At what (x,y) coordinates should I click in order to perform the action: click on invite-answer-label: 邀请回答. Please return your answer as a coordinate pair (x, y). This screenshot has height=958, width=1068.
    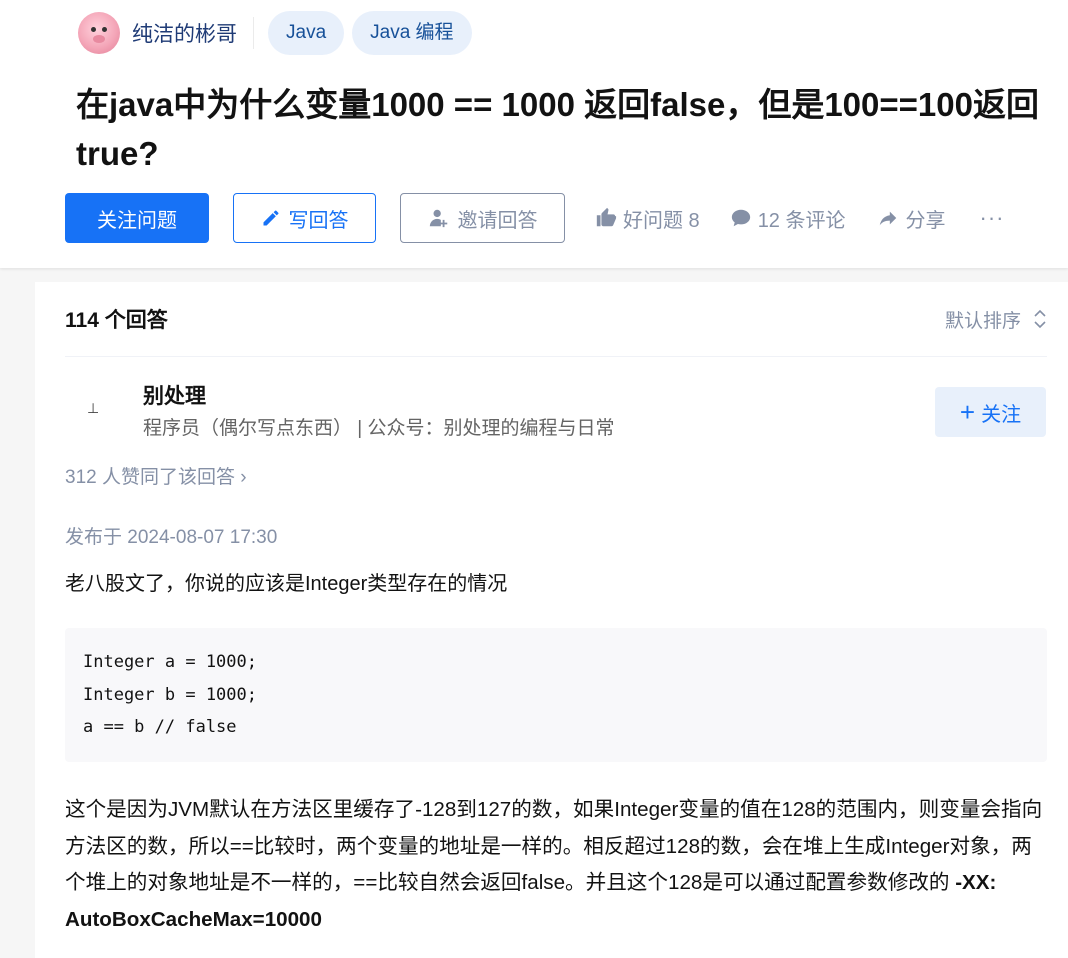
    Looking at the image, I should click on (497, 220).